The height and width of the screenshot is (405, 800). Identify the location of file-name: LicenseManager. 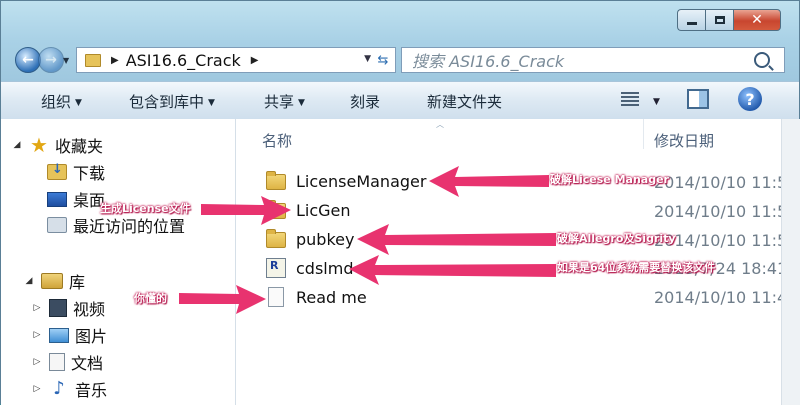
(361, 181).